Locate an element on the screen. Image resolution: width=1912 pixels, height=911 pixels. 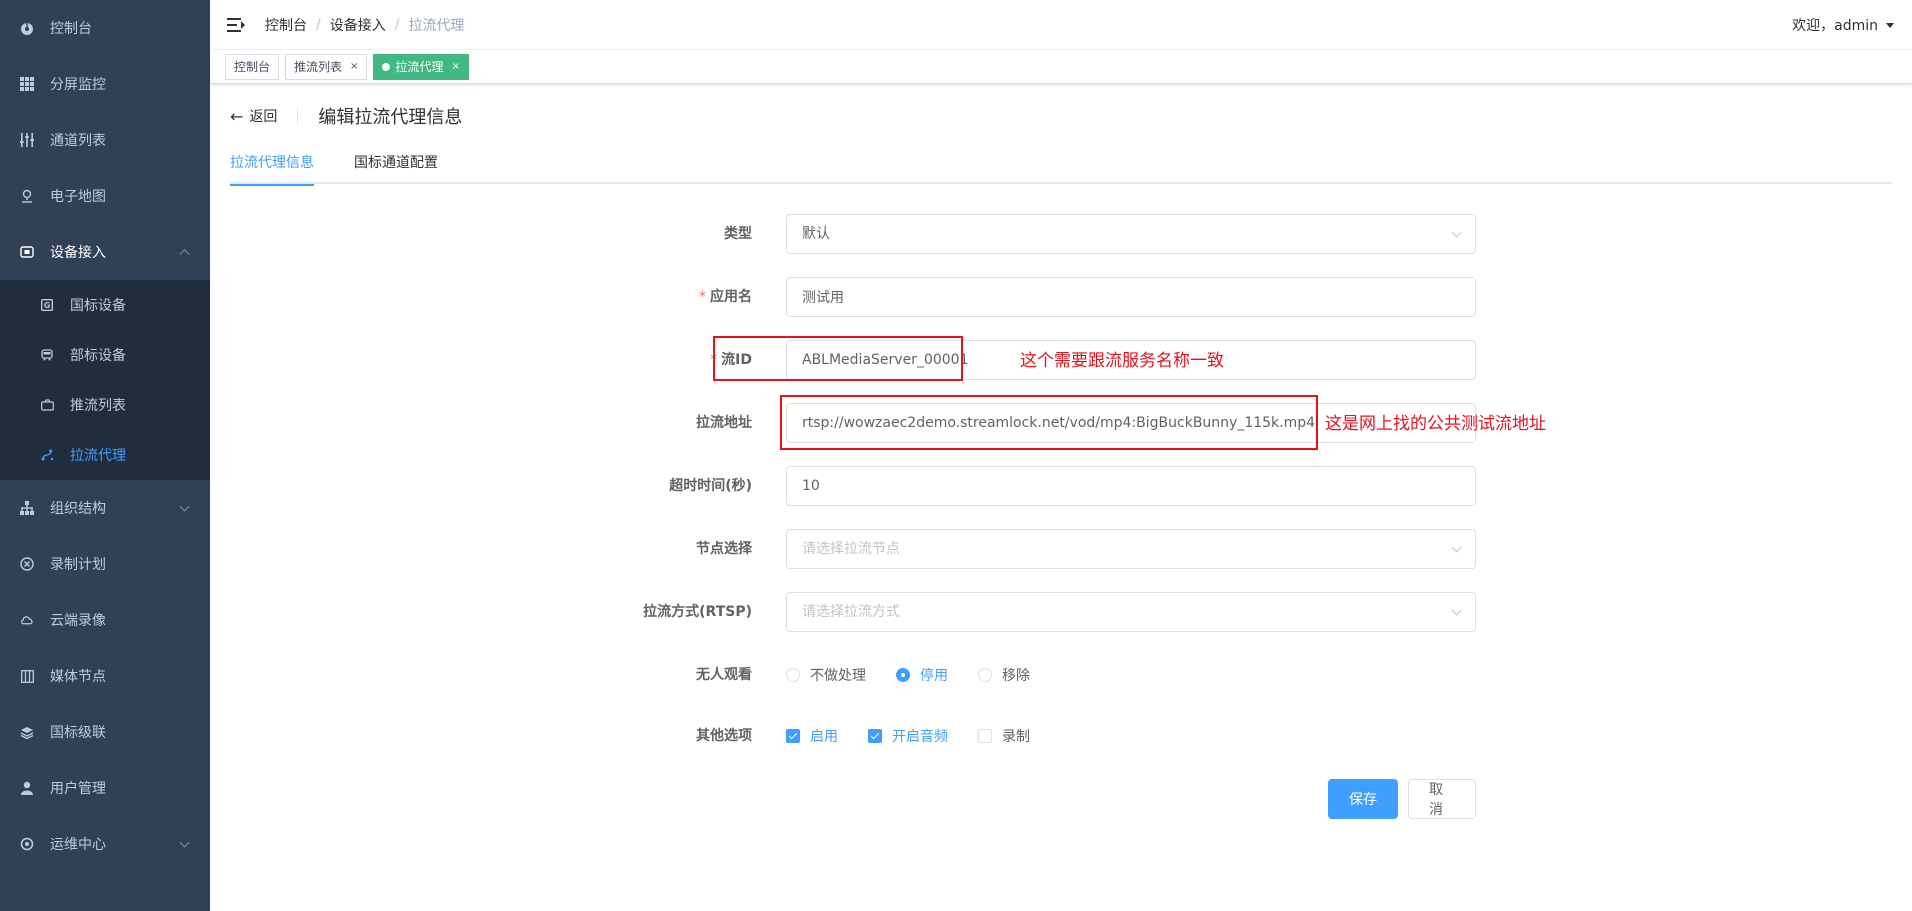
node-select: 请选择拉流节点 is located at coordinates (1131, 549).